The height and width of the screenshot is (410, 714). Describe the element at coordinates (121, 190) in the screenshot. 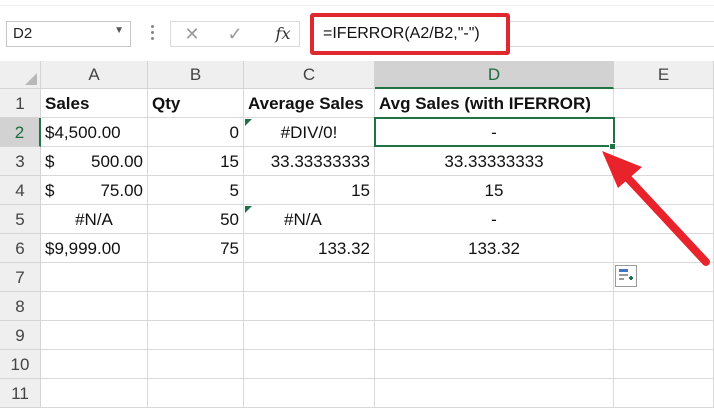

I see `currency-amount: 75.00` at that location.